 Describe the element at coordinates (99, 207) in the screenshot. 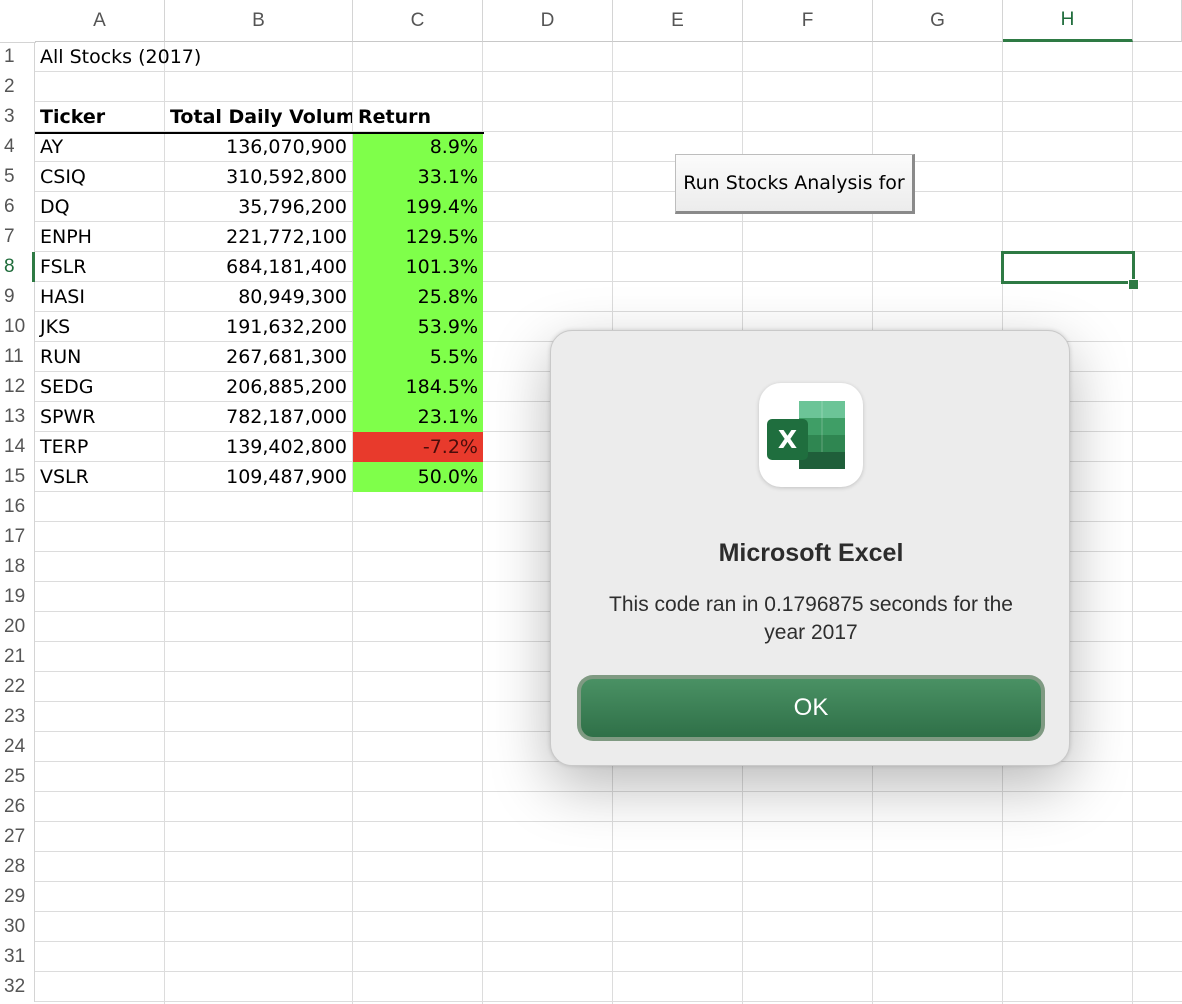

I see `ticker-cell: DQ` at that location.